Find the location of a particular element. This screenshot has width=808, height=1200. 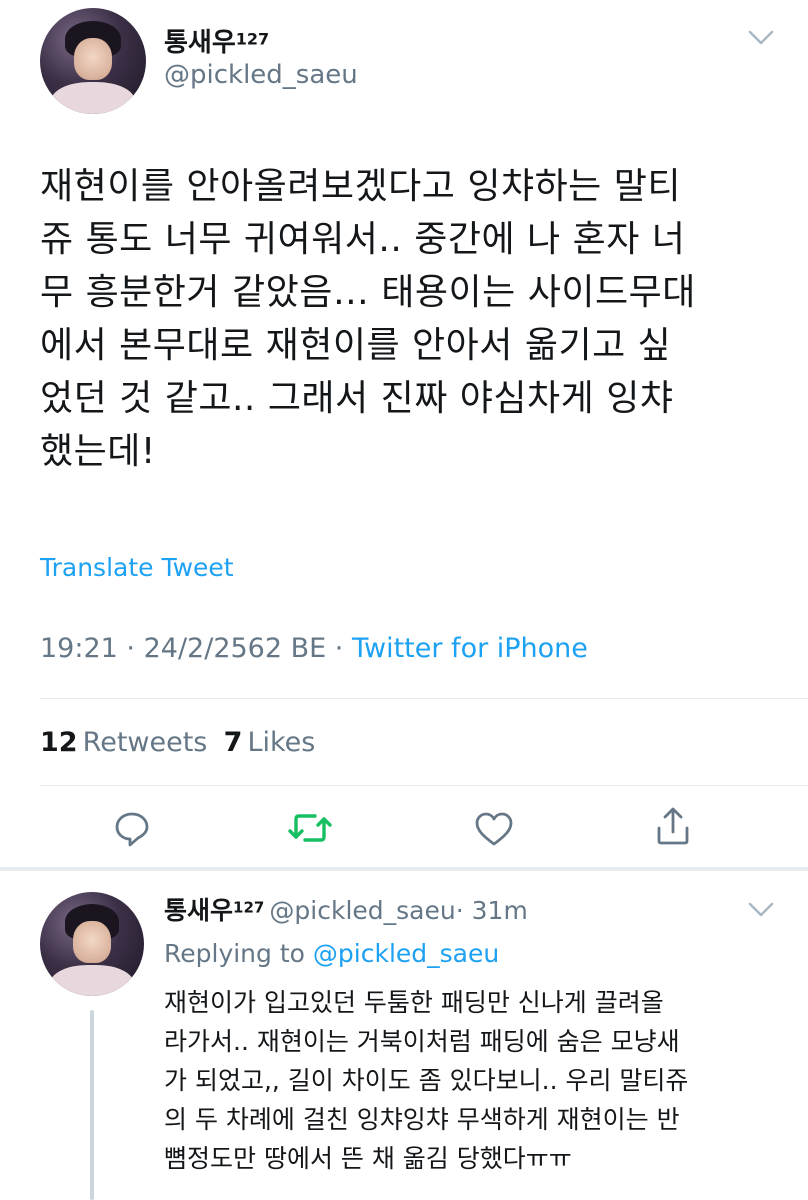

tweet-text-line: 재현이를 안아올려보겠다고 잉챠하는 말티 is located at coordinates (360, 186).